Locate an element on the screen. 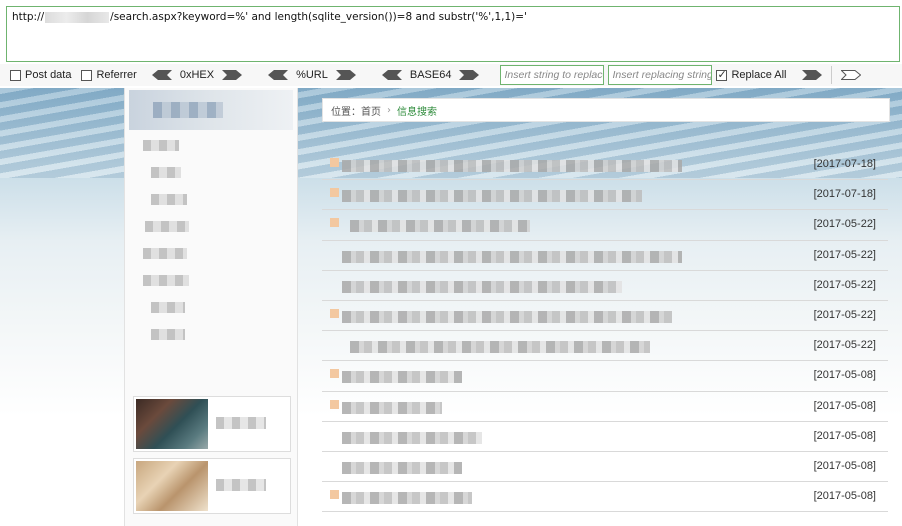 Image resolution: width=902 pixels, height=526 pixels. post-data-label: Post data is located at coordinates (48, 75).